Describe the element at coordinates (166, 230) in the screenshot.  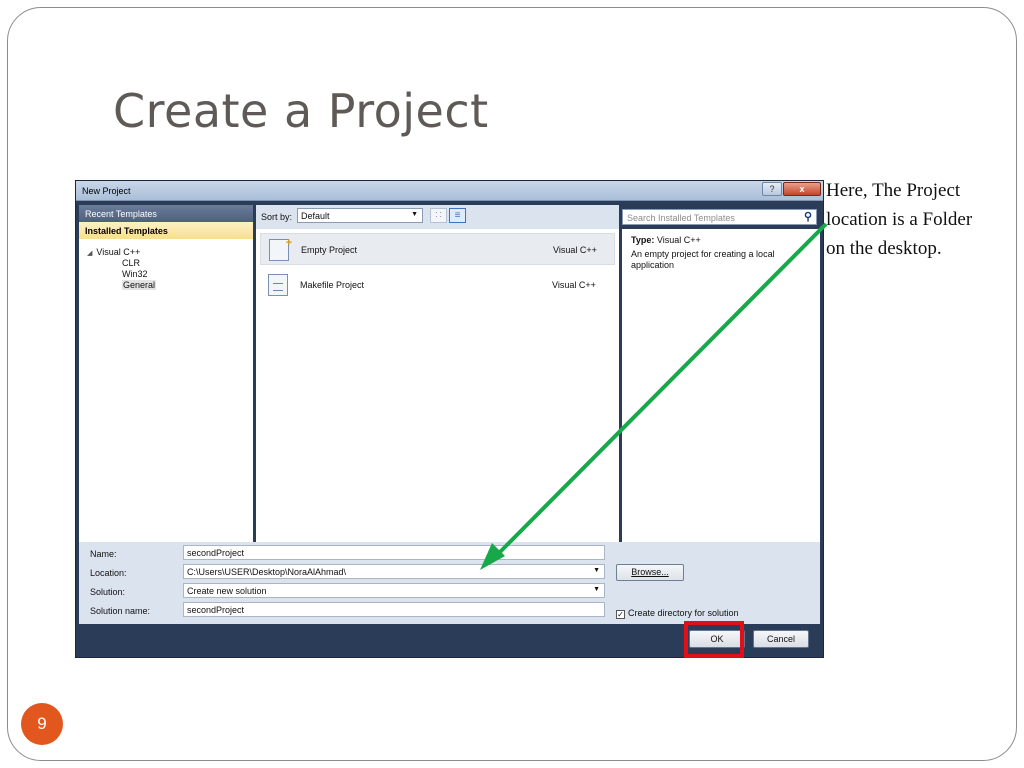
I see `installed-templates-header: Installed Templates` at that location.